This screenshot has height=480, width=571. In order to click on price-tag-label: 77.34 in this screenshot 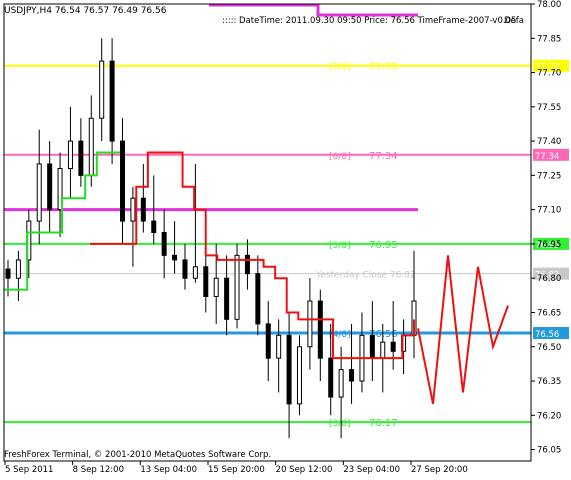, I will do `click(547, 157)`.